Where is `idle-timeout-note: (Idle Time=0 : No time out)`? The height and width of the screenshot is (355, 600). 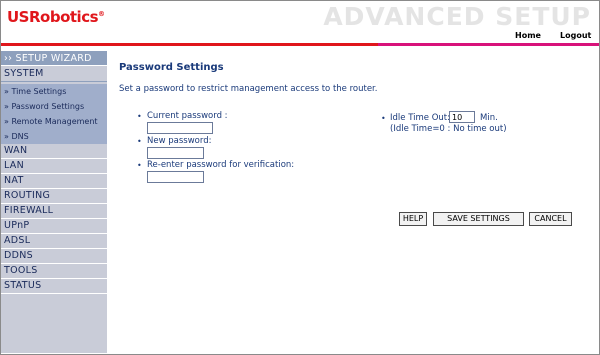
idle-timeout-note: (Idle Time=0 : No time out) is located at coordinates (448, 129).